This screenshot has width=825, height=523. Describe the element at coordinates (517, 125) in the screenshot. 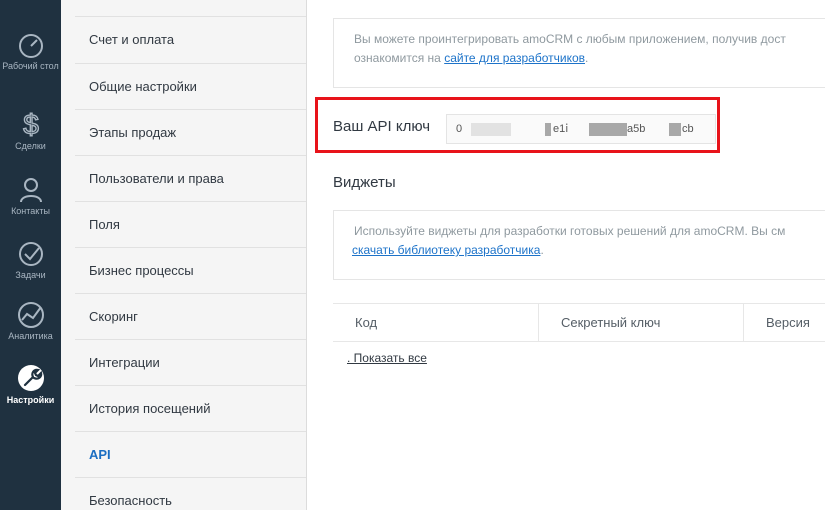

I see `api-key-highlight-box` at that location.